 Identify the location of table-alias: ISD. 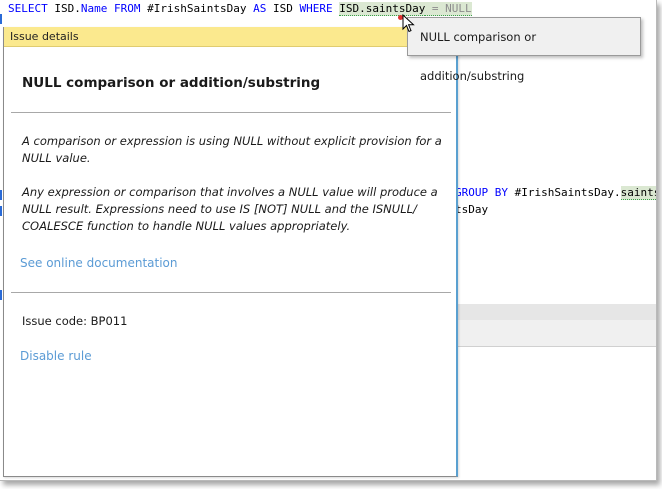
(283, 8).